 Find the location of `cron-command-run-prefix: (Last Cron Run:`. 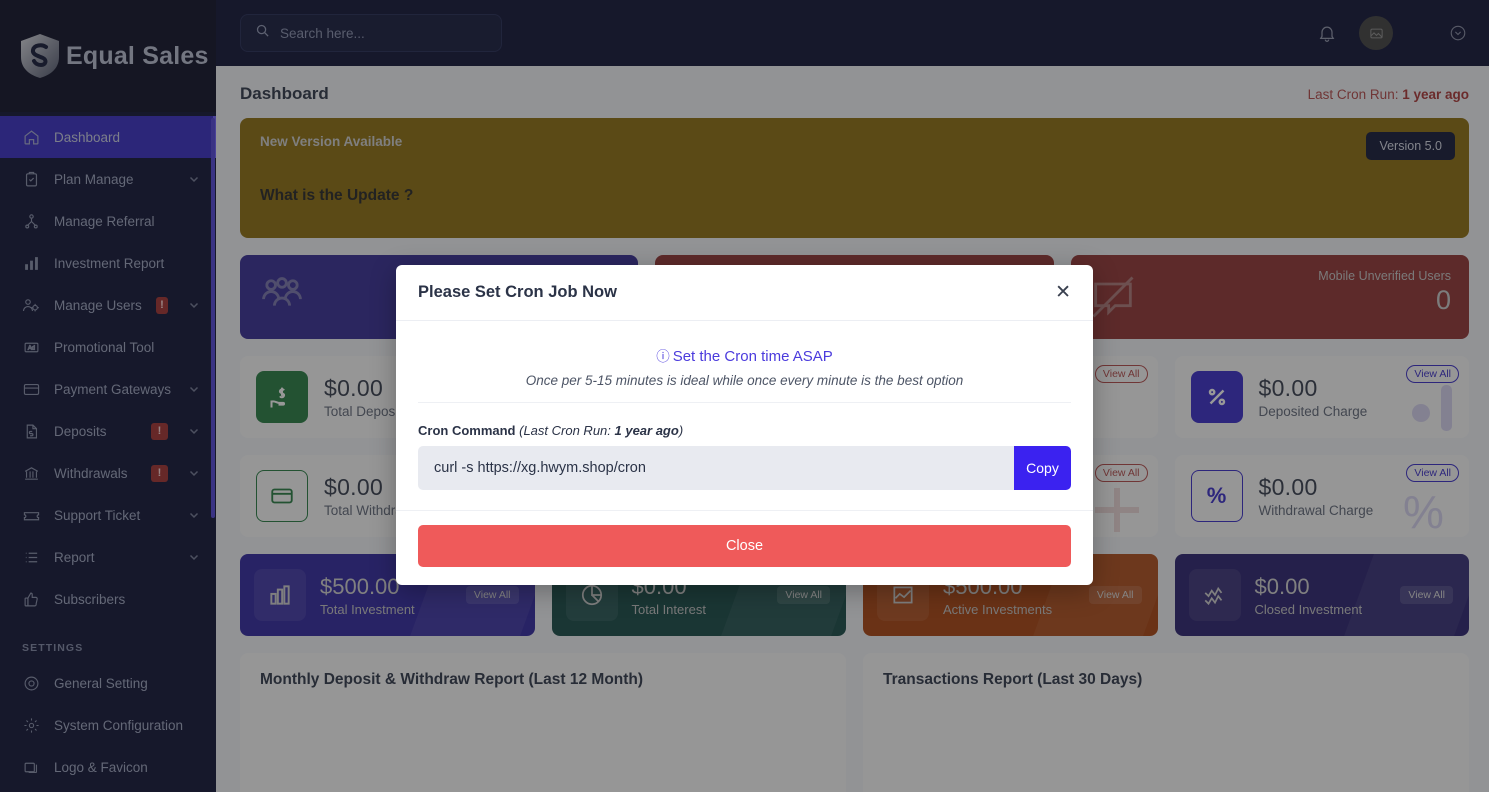

cron-command-run-prefix: (Last Cron Run: is located at coordinates (567, 430).